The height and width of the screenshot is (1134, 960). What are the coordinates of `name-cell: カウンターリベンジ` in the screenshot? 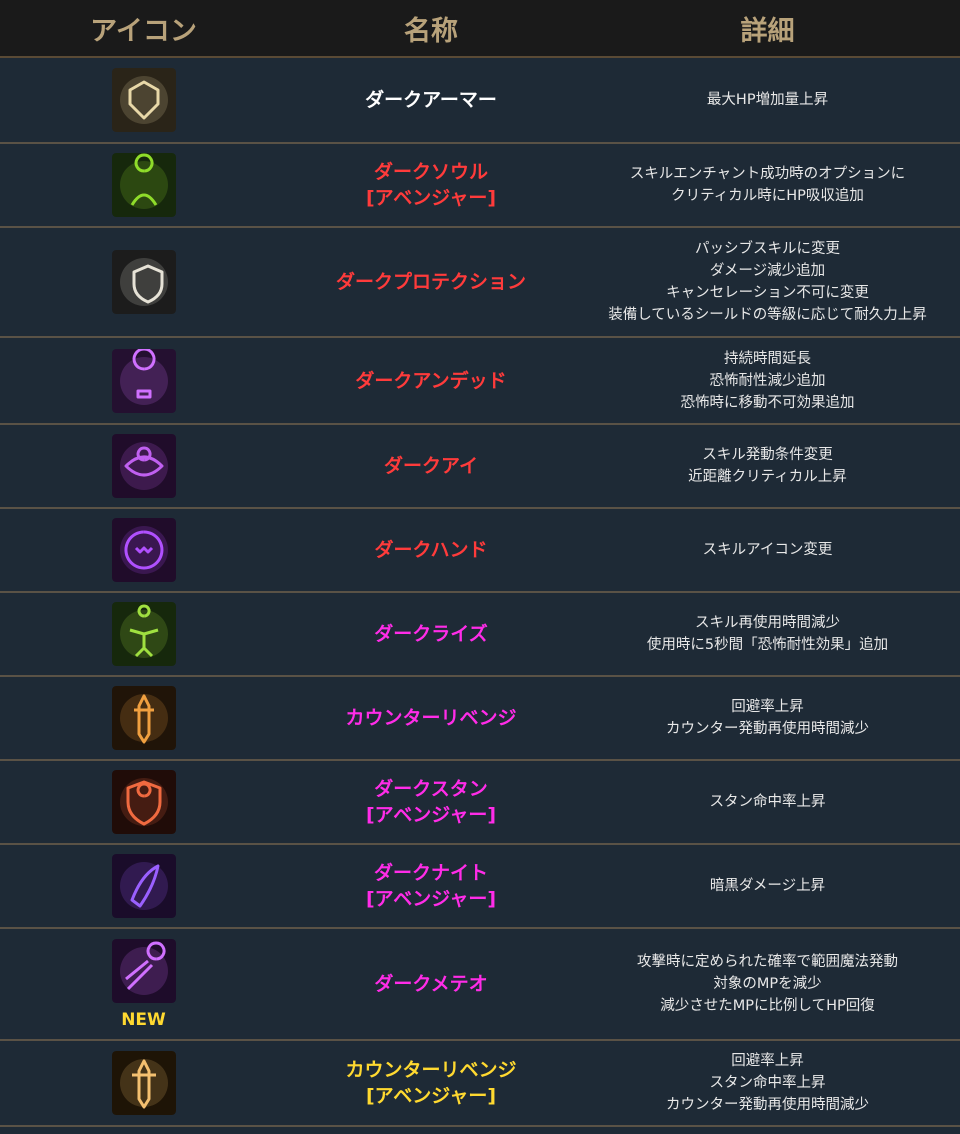 It's located at (431, 718).